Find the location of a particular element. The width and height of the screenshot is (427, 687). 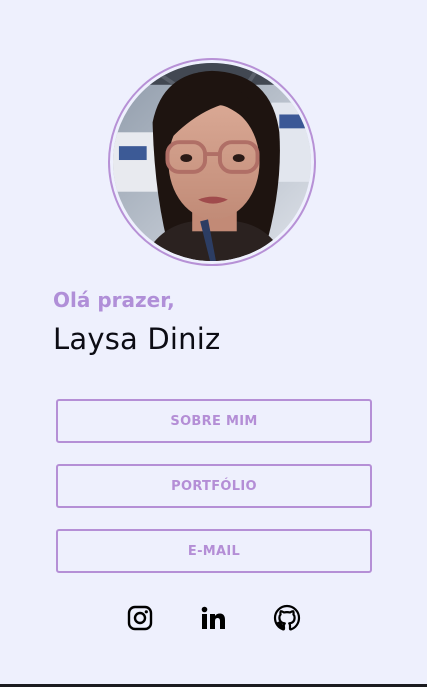

portfolio-button: PORTFÓLIO is located at coordinates (214, 486).